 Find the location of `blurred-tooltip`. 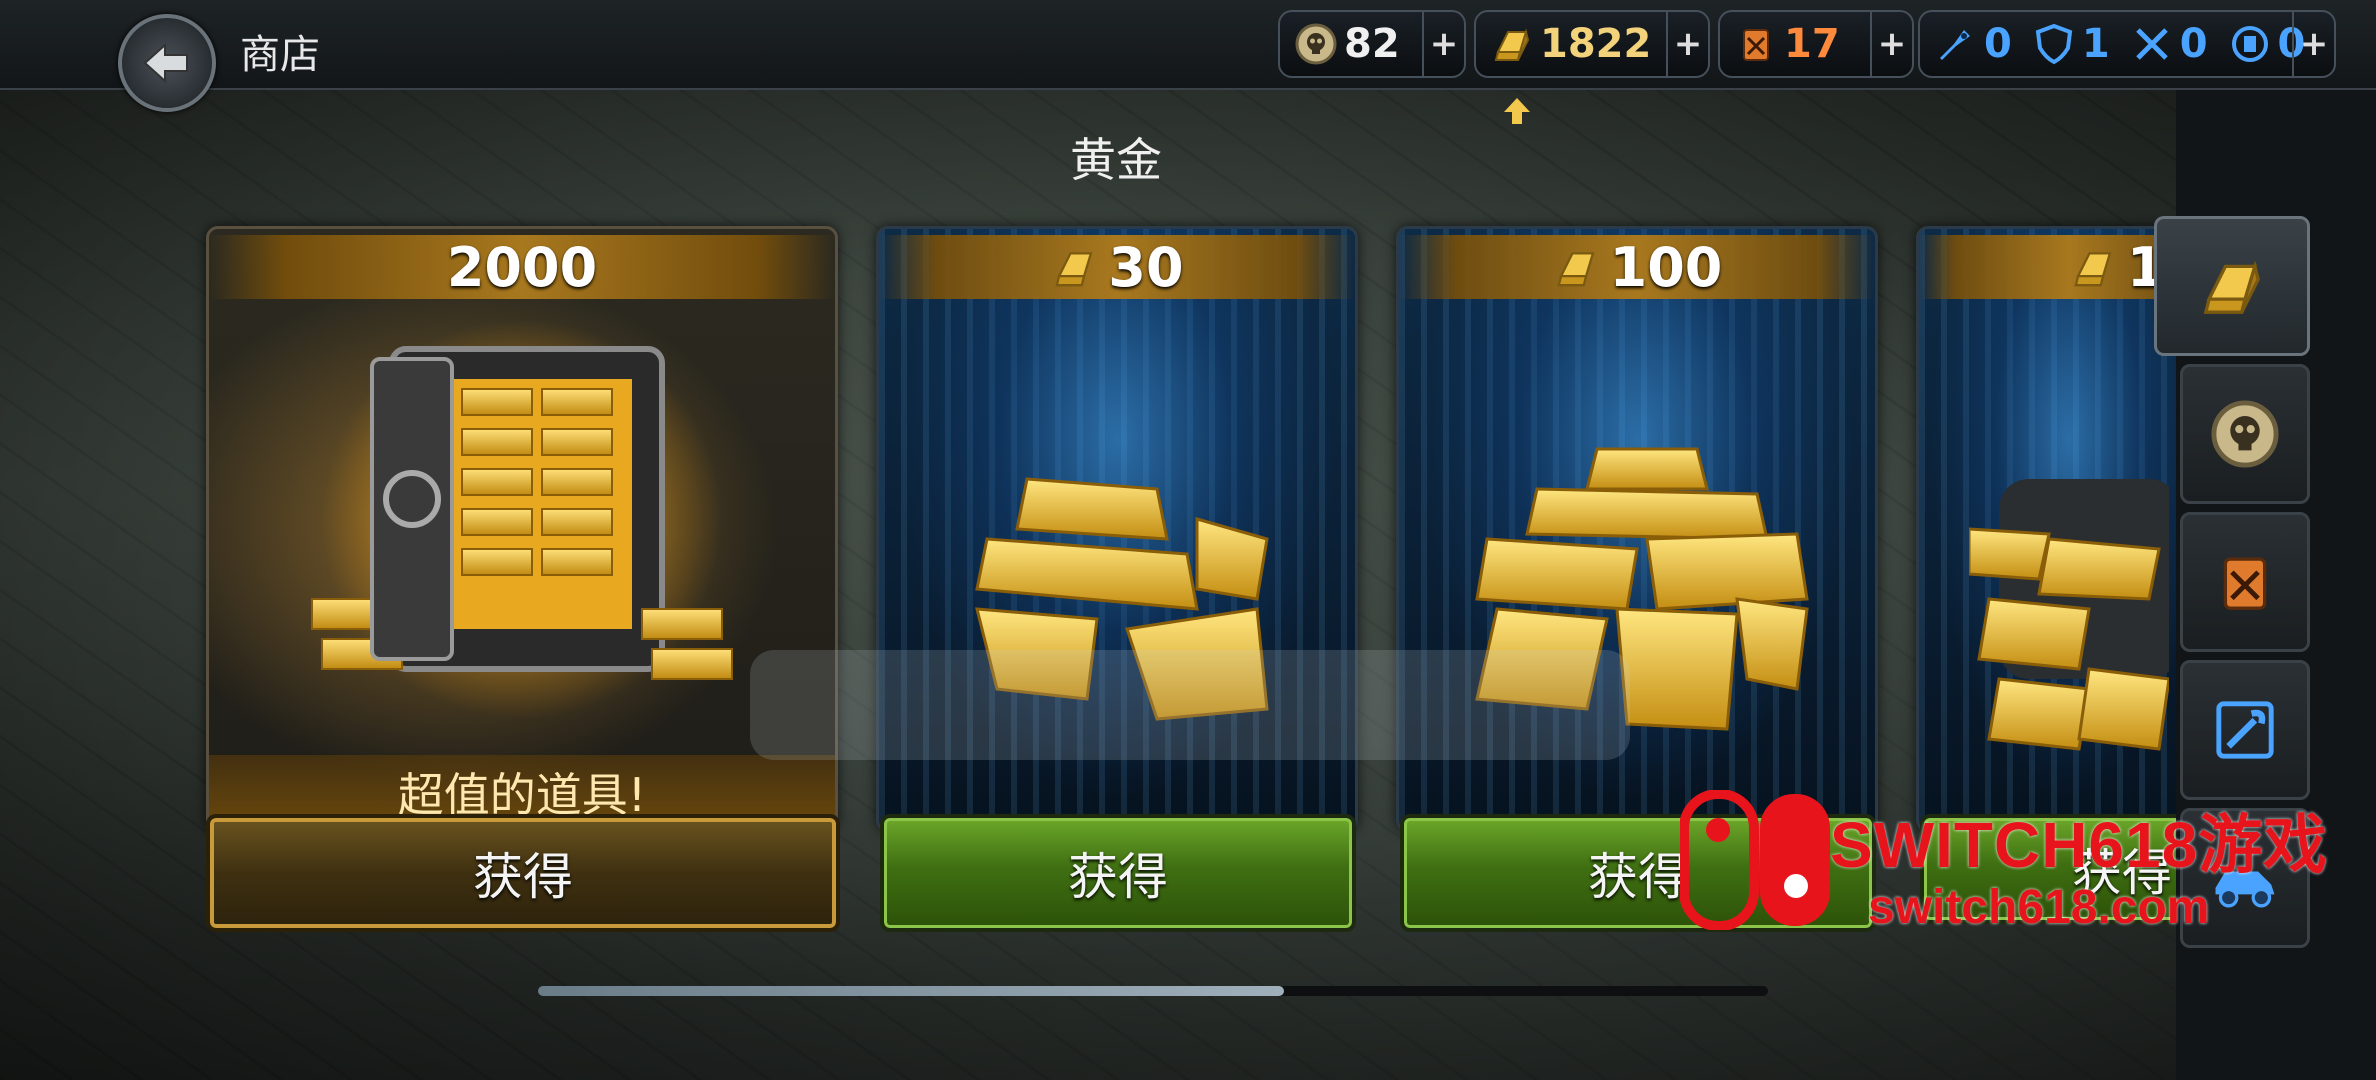

blurred-tooltip is located at coordinates (1190, 705).